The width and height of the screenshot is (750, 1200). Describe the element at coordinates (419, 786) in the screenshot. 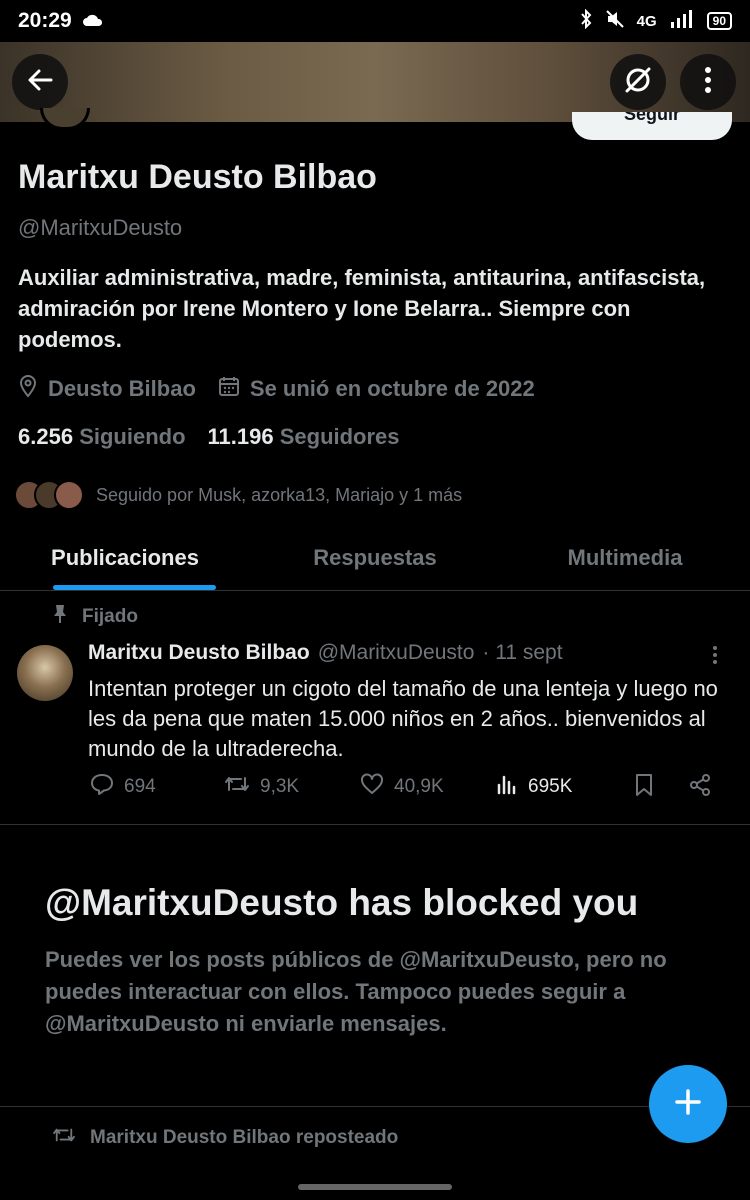

I see `like-count: 40,9K` at that location.